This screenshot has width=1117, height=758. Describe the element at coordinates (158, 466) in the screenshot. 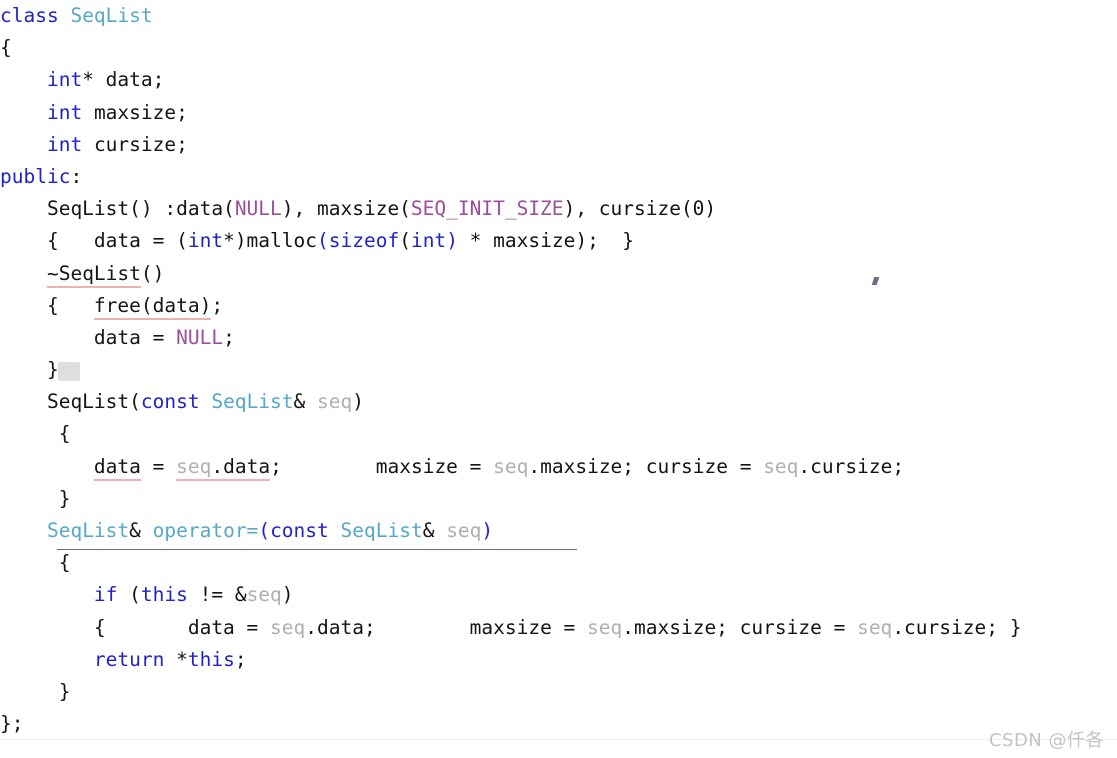

I see `code-token: =` at that location.